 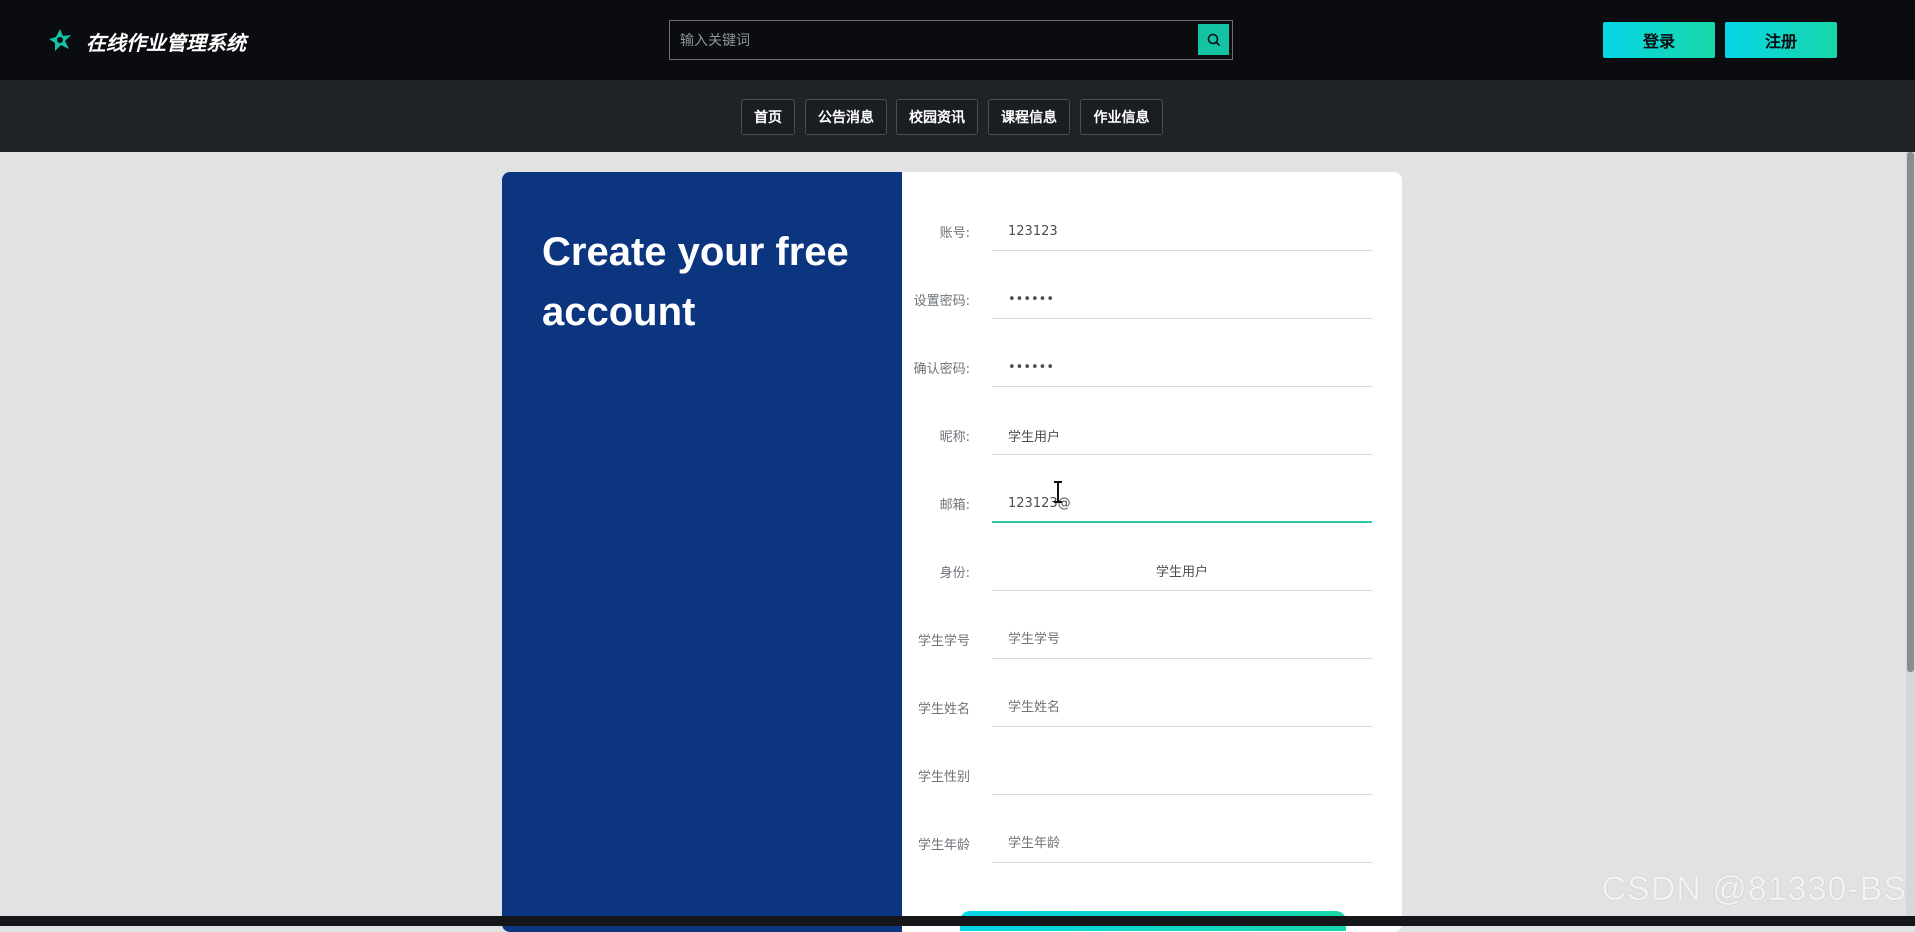 I want to click on nickname-input, so click(x=1183, y=435).